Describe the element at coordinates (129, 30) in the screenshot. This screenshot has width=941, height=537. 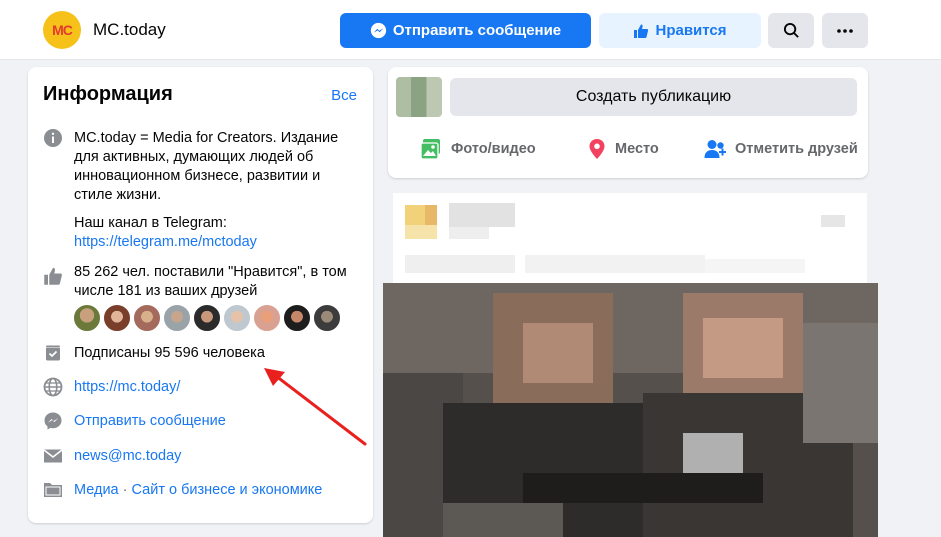
I see `page-name: MC.today` at that location.